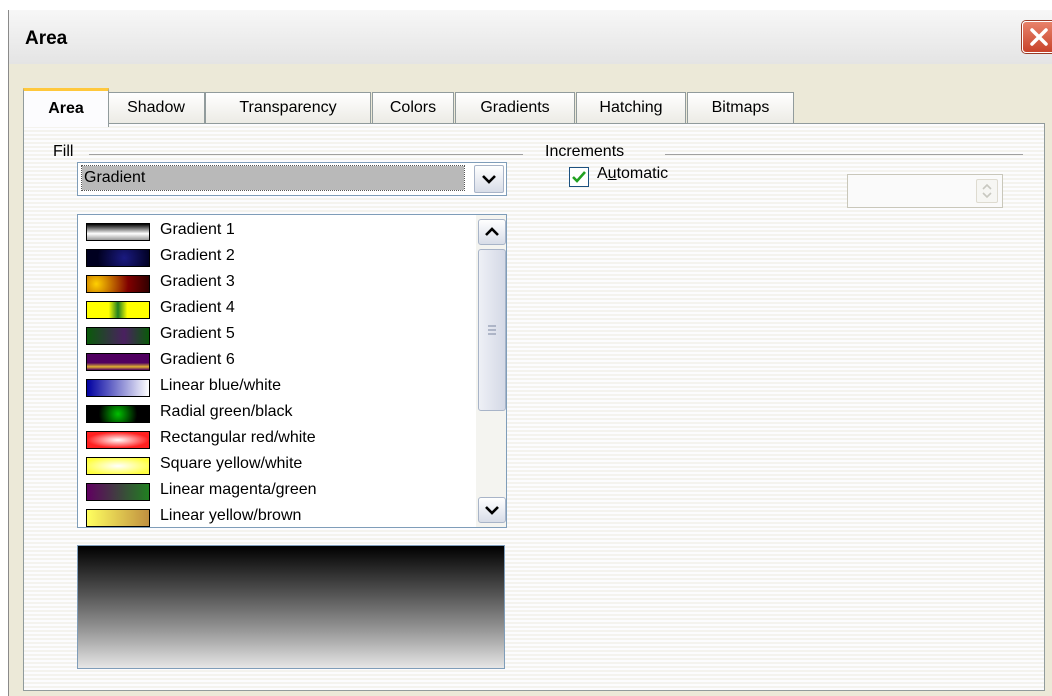 This screenshot has height=696, width=1052. What do you see at coordinates (66, 107) in the screenshot?
I see `tab-area: Area` at bounding box center [66, 107].